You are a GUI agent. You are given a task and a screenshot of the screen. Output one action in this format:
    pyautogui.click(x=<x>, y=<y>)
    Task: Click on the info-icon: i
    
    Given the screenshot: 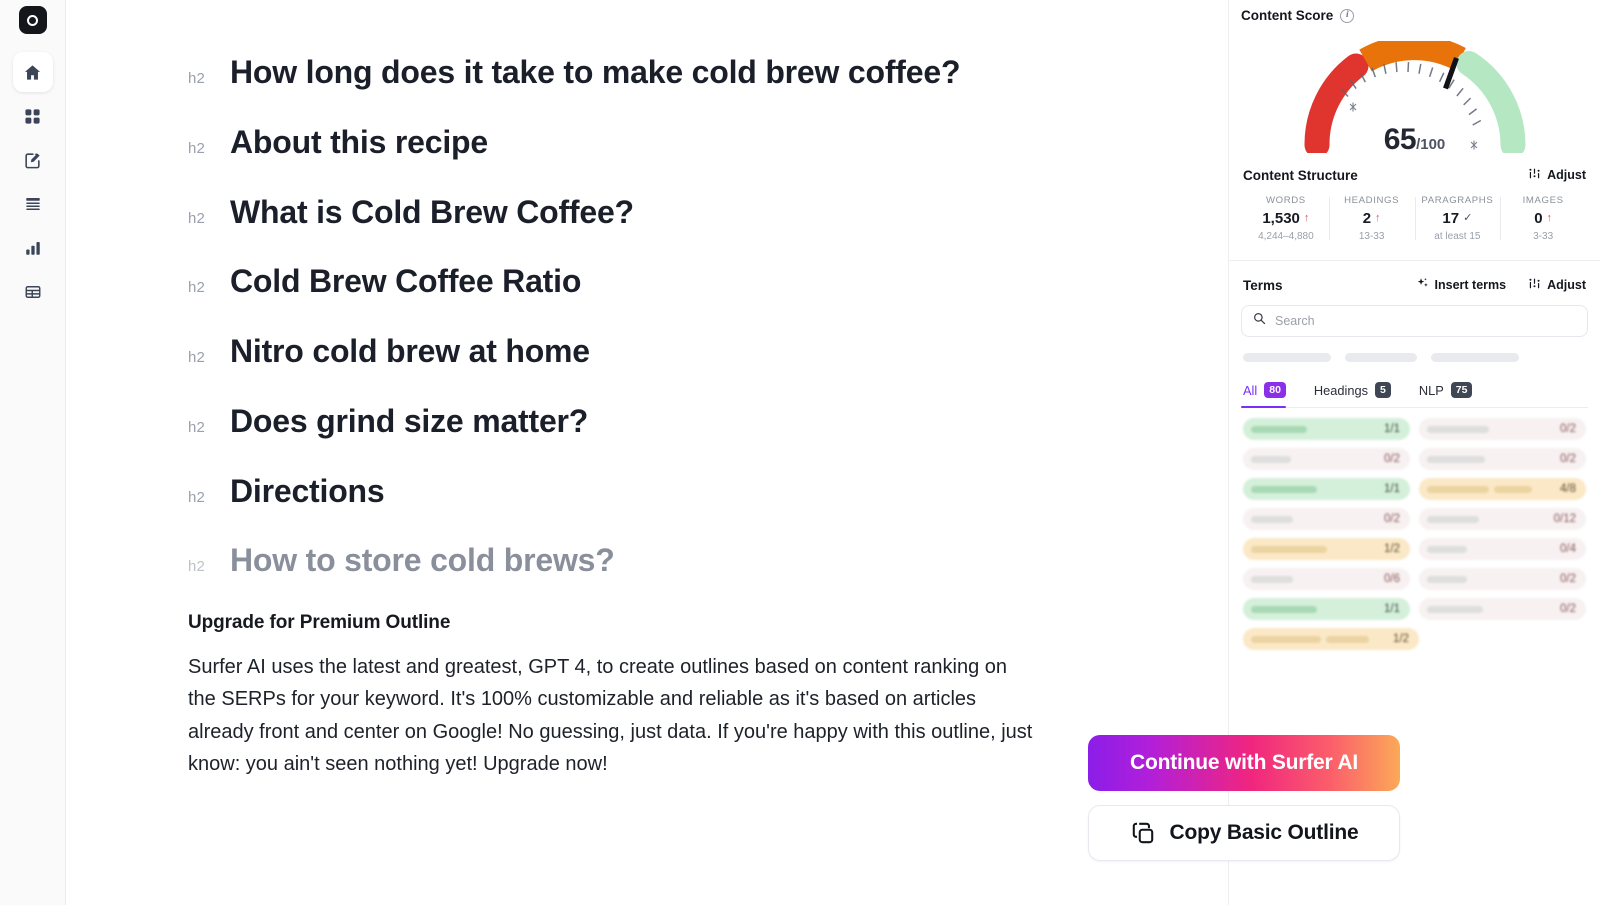 What is the action you would take?
    pyautogui.click(x=1347, y=15)
    